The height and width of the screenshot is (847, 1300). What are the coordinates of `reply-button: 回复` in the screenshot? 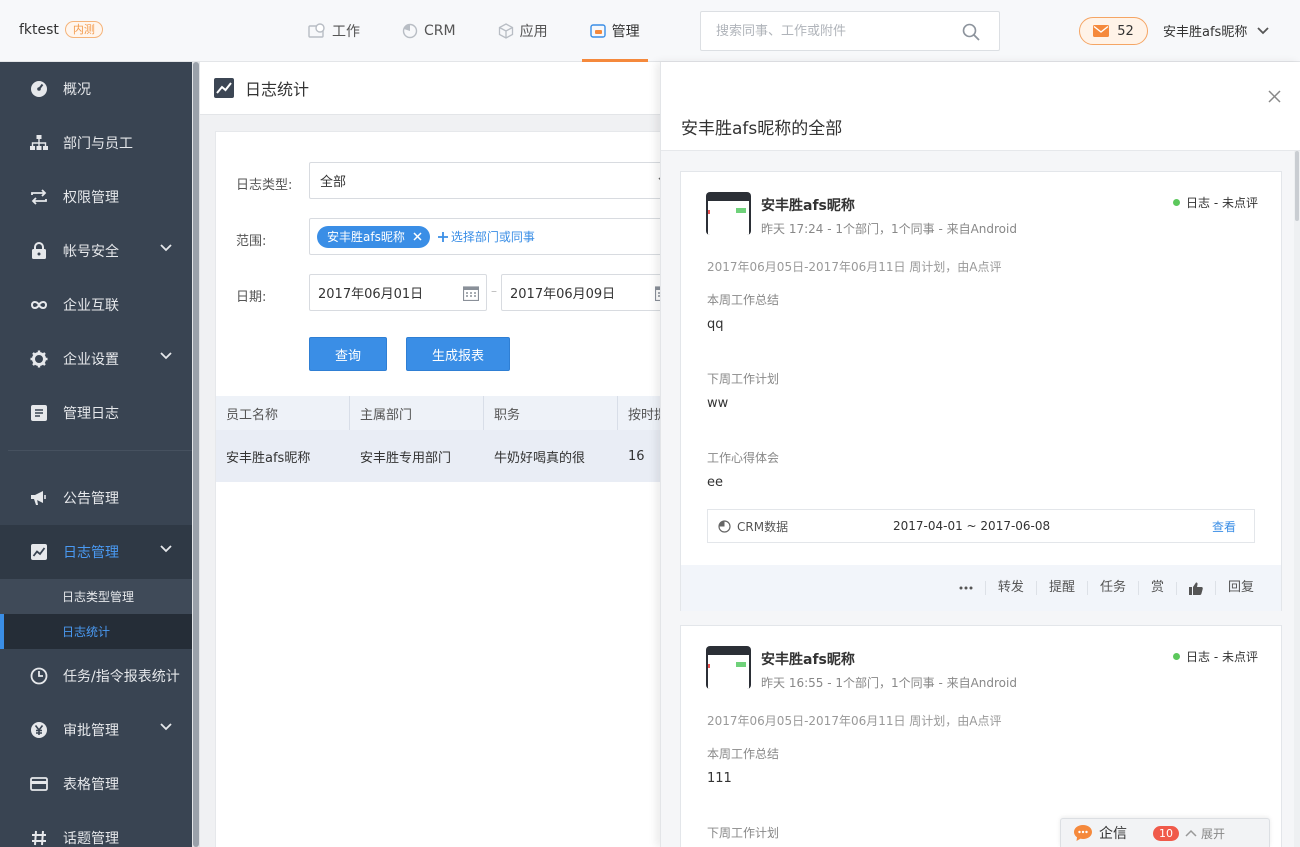 It's located at (1240, 588).